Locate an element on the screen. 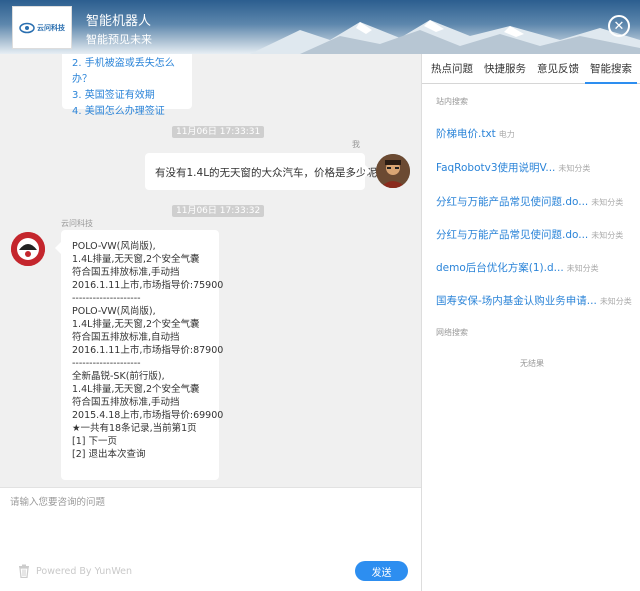 This screenshot has width=640, height=591. bot-name: 云问科技 is located at coordinates (77, 223).